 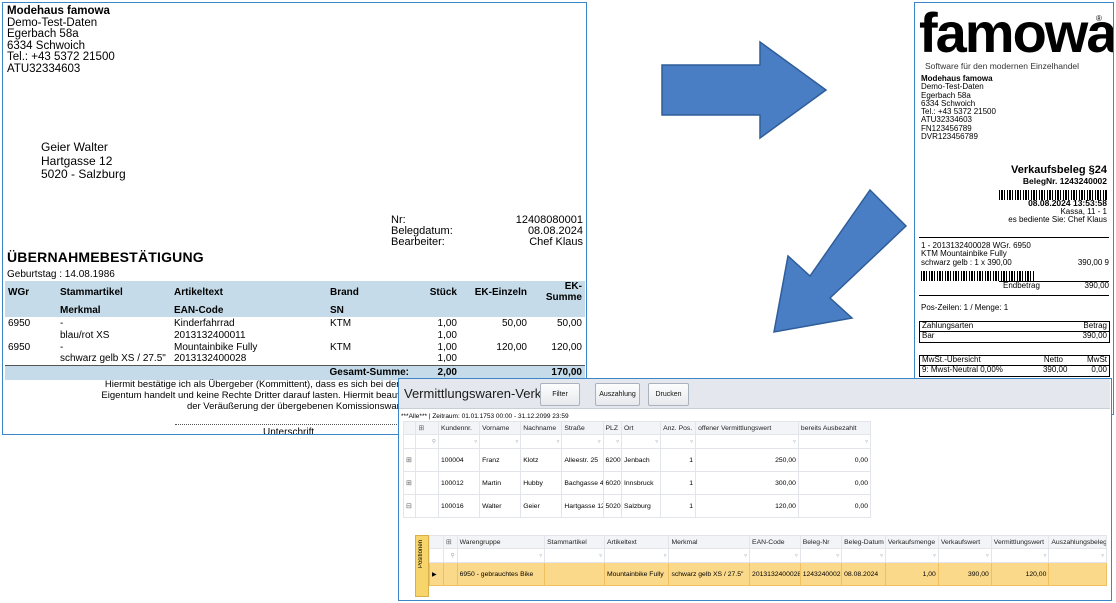 I want to click on customer-street: Hartgasse 12, so click(x=77, y=160).